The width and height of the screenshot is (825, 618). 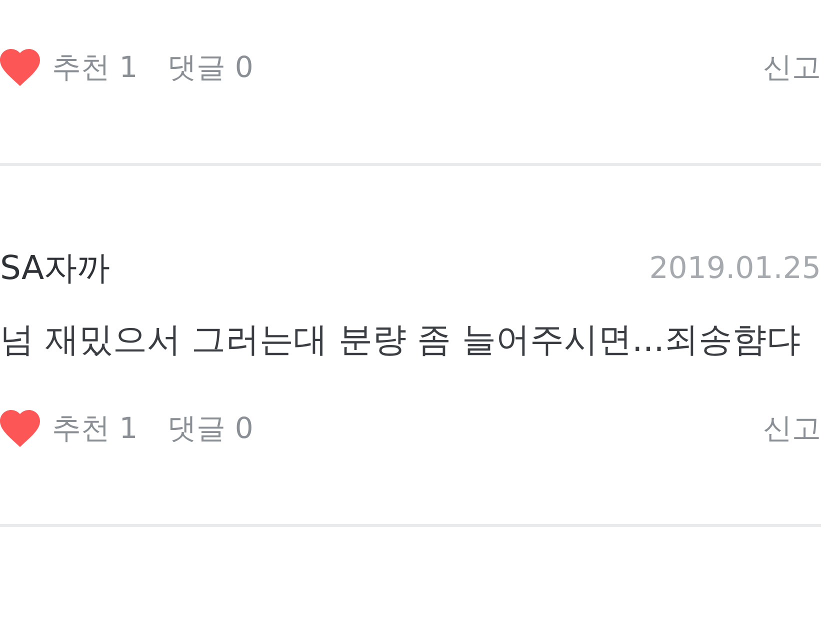 I want to click on comment-author: SA자까, so click(x=55, y=267).